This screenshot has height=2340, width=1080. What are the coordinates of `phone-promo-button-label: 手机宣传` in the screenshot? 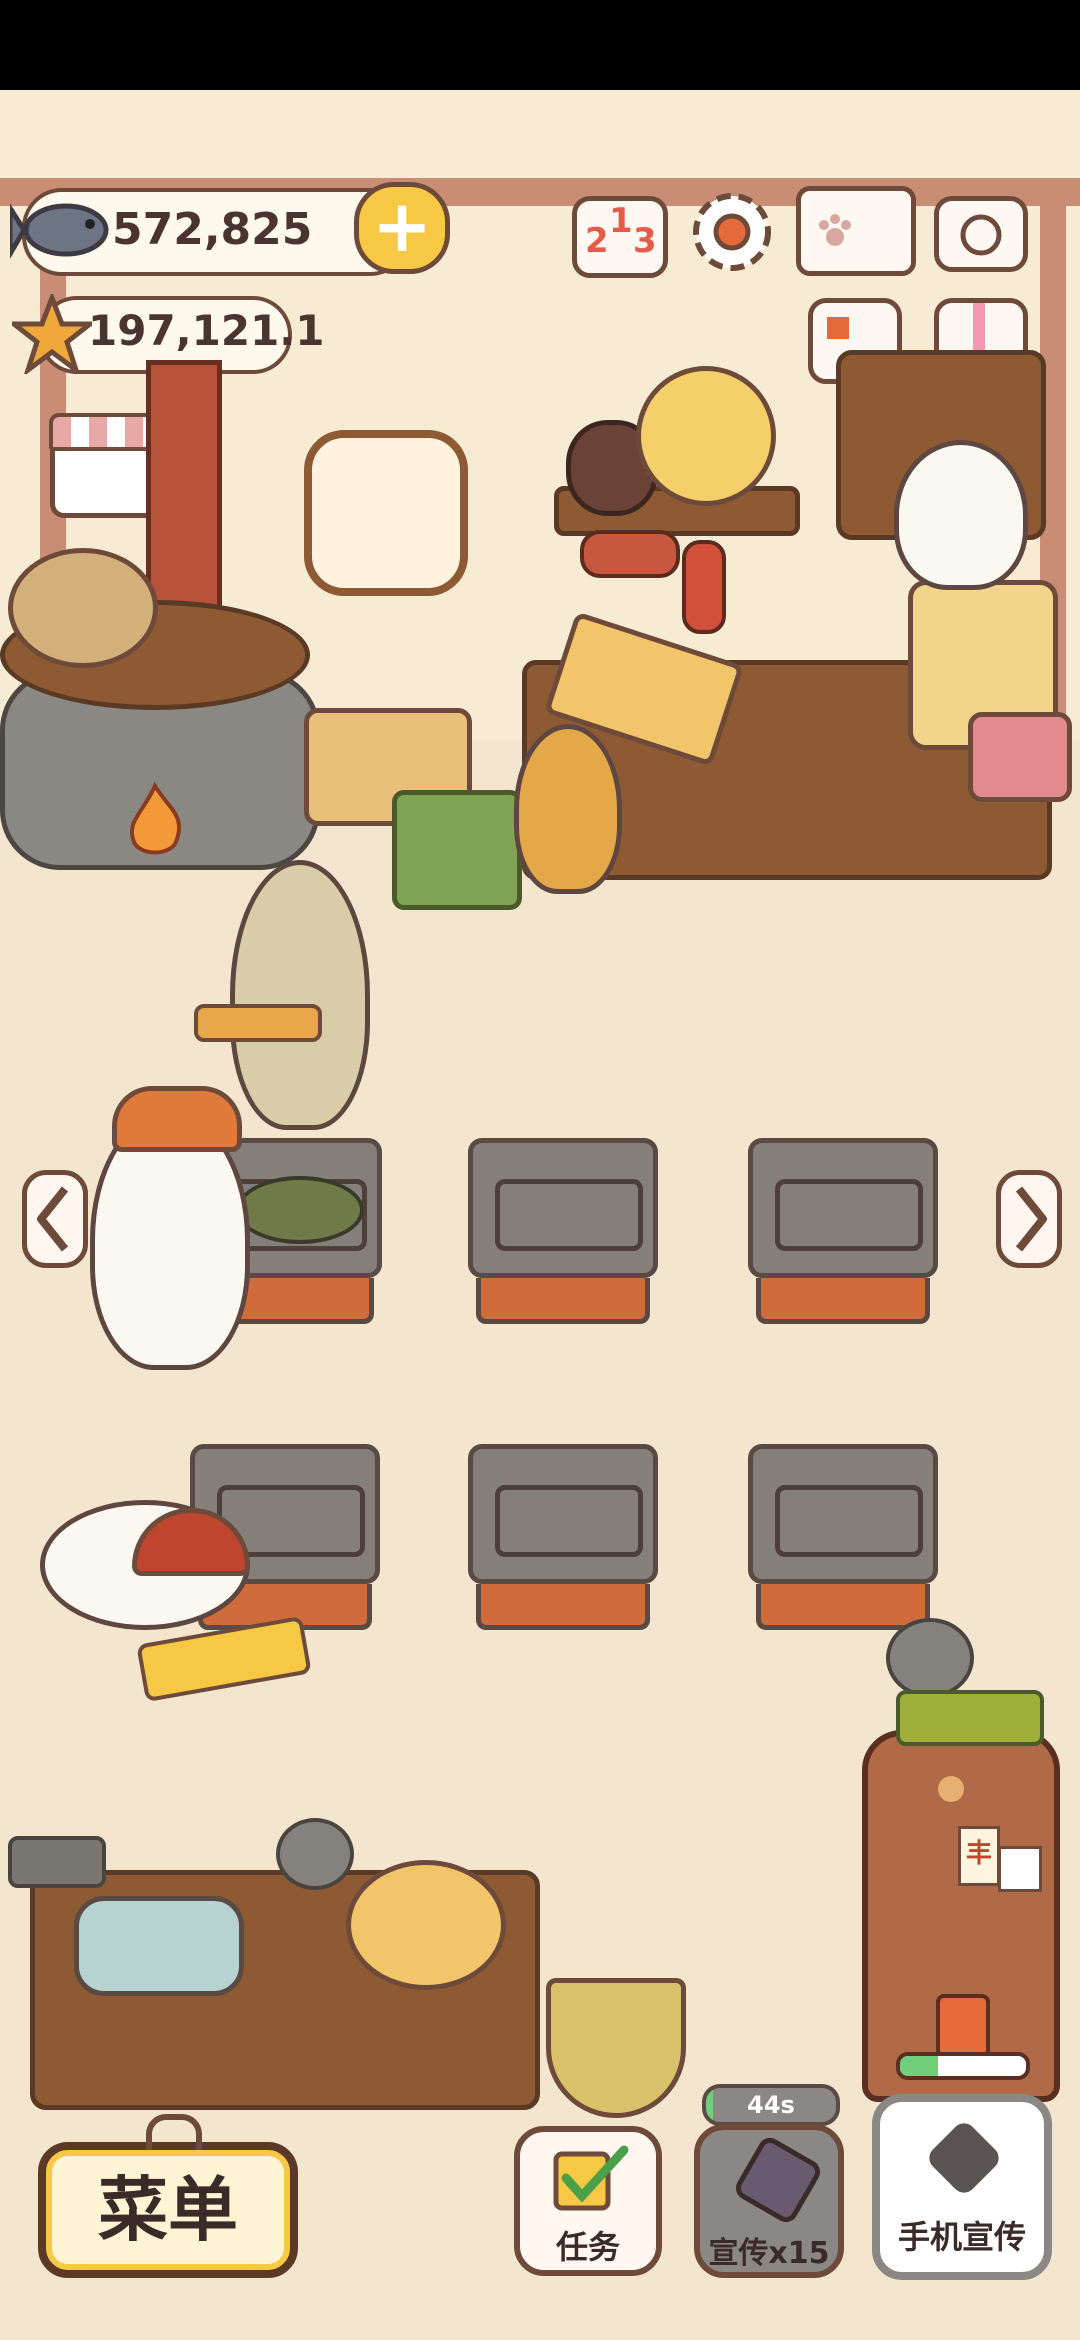 It's located at (961, 2237).